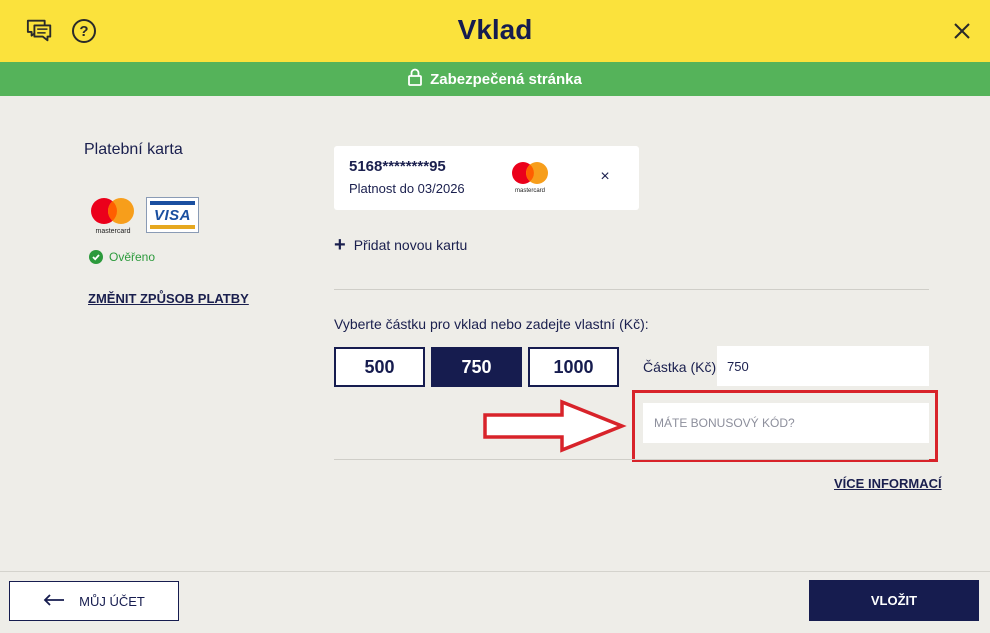 This screenshot has height=633, width=990. I want to click on modal-header: ? Vklad, so click(495, 31).